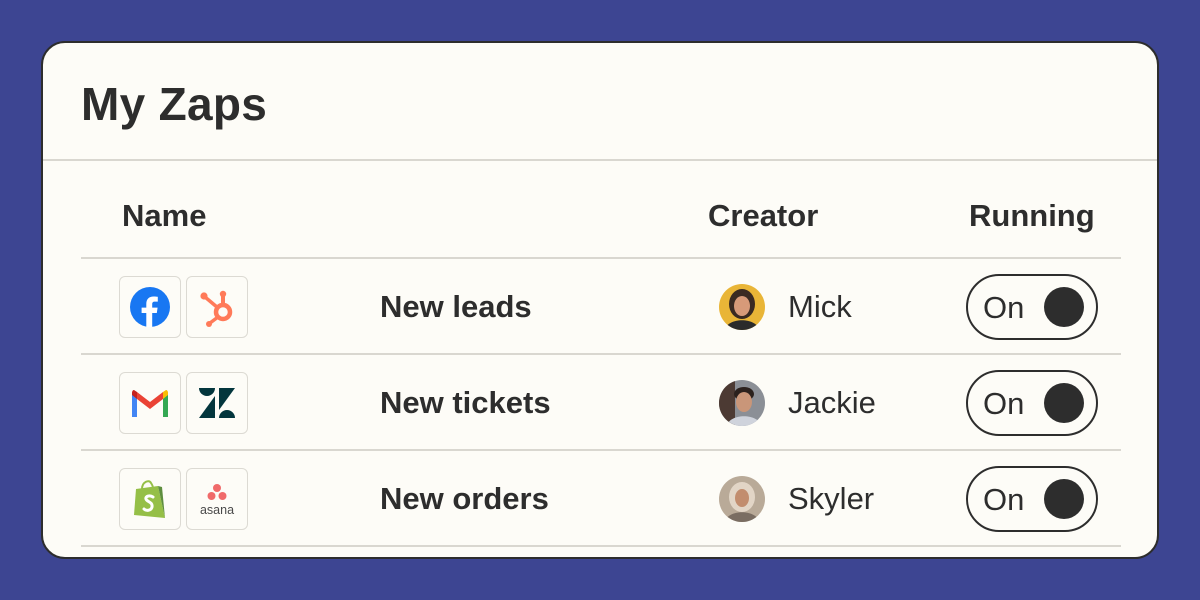  I want to click on table-row: asana New orders Skyler On, so click(600, 499).